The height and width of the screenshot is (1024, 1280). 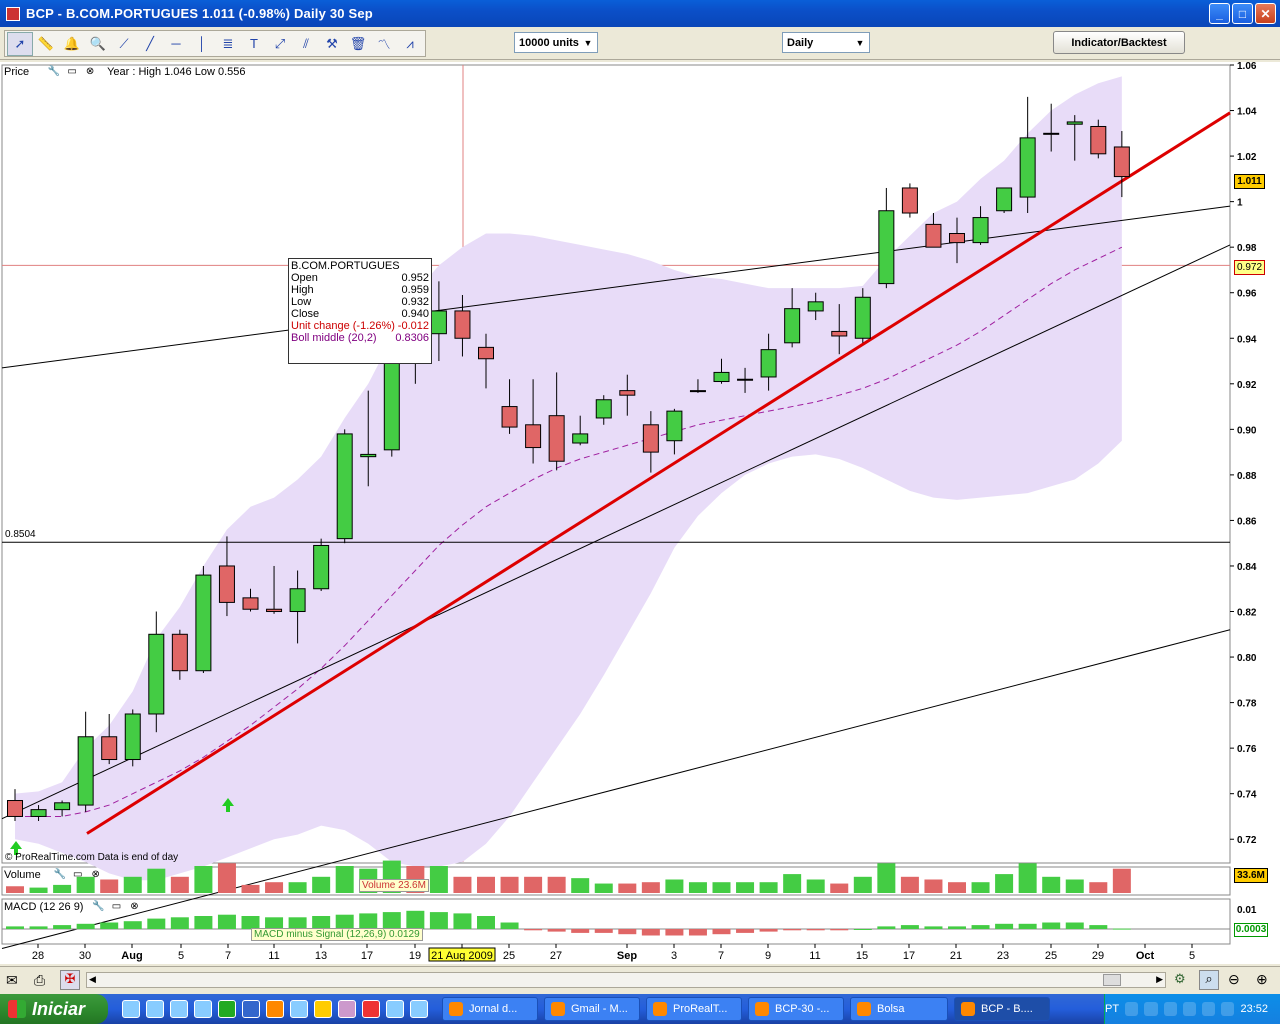 I want to click on channel-icon: ⫽, so click(x=306, y=44).